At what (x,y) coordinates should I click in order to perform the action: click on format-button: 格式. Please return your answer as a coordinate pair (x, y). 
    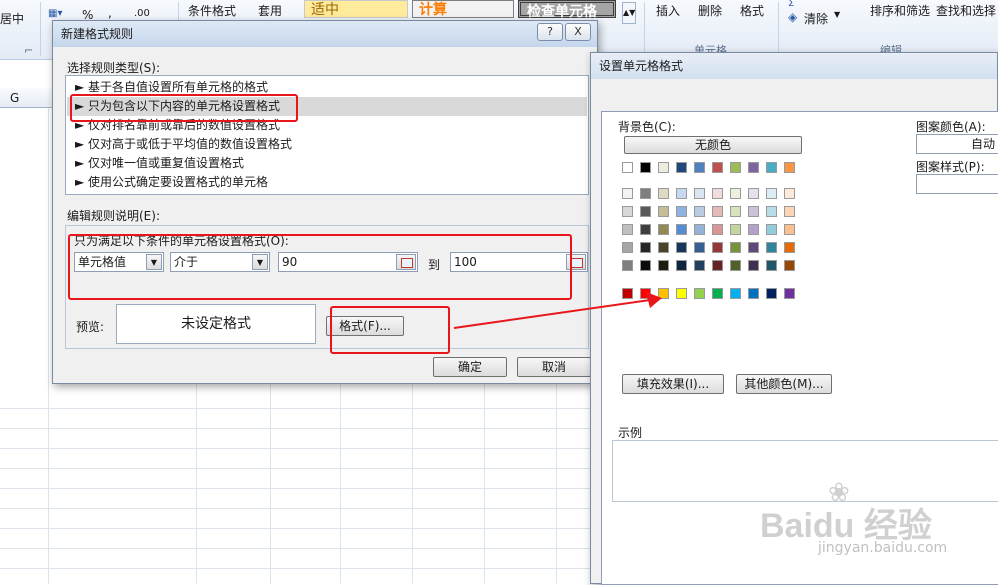
    Looking at the image, I should click on (752, 10).